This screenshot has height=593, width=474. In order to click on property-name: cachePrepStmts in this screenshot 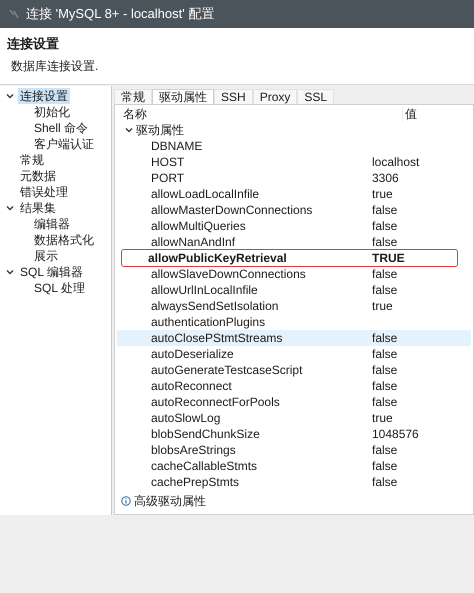, I will do `click(195, 482)`.